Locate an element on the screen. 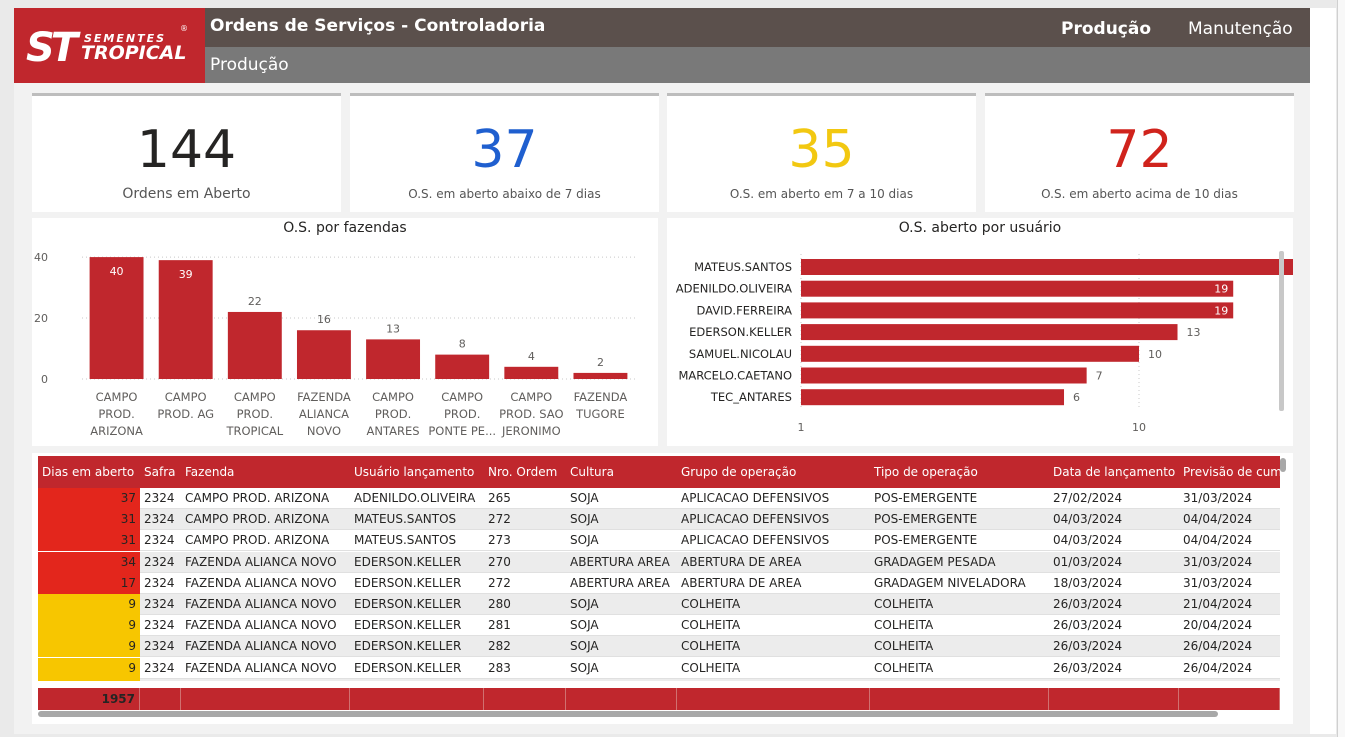 The height and width of the screenshot is (737, 1345). table-cell-ordem: 265 is located at coordinates (499, 498).